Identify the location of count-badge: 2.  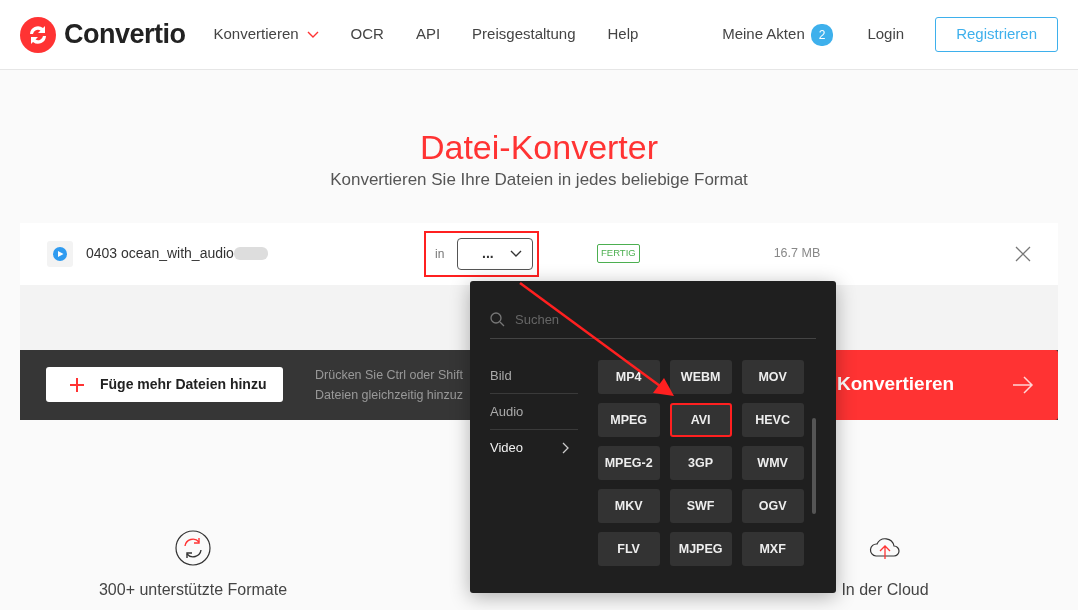
(822, 34).